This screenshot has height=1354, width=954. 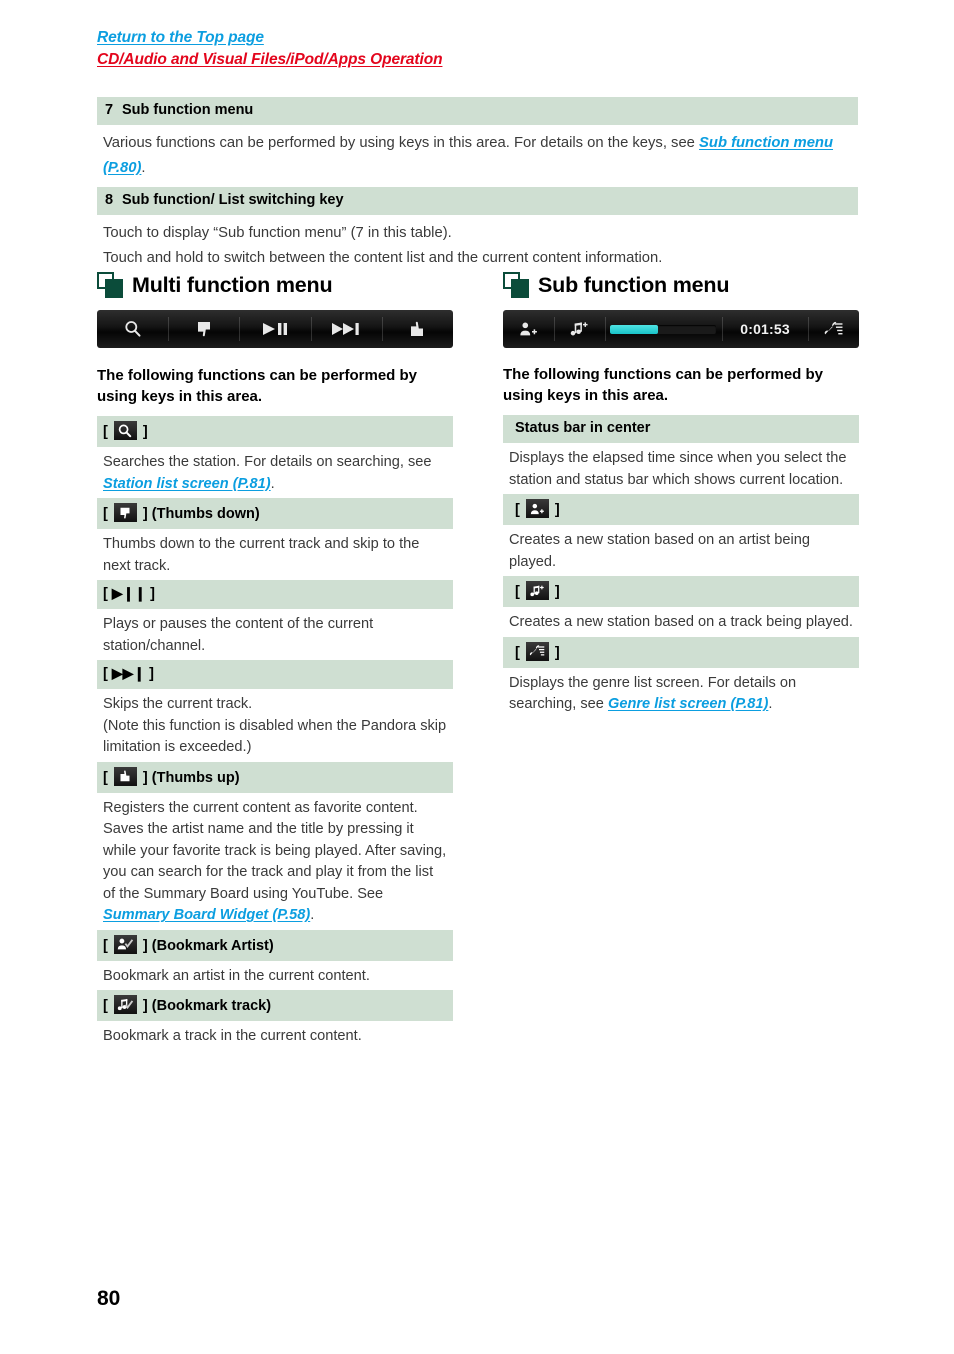 I want to click on thumbs-up-icon, so click(x=125, y=776).